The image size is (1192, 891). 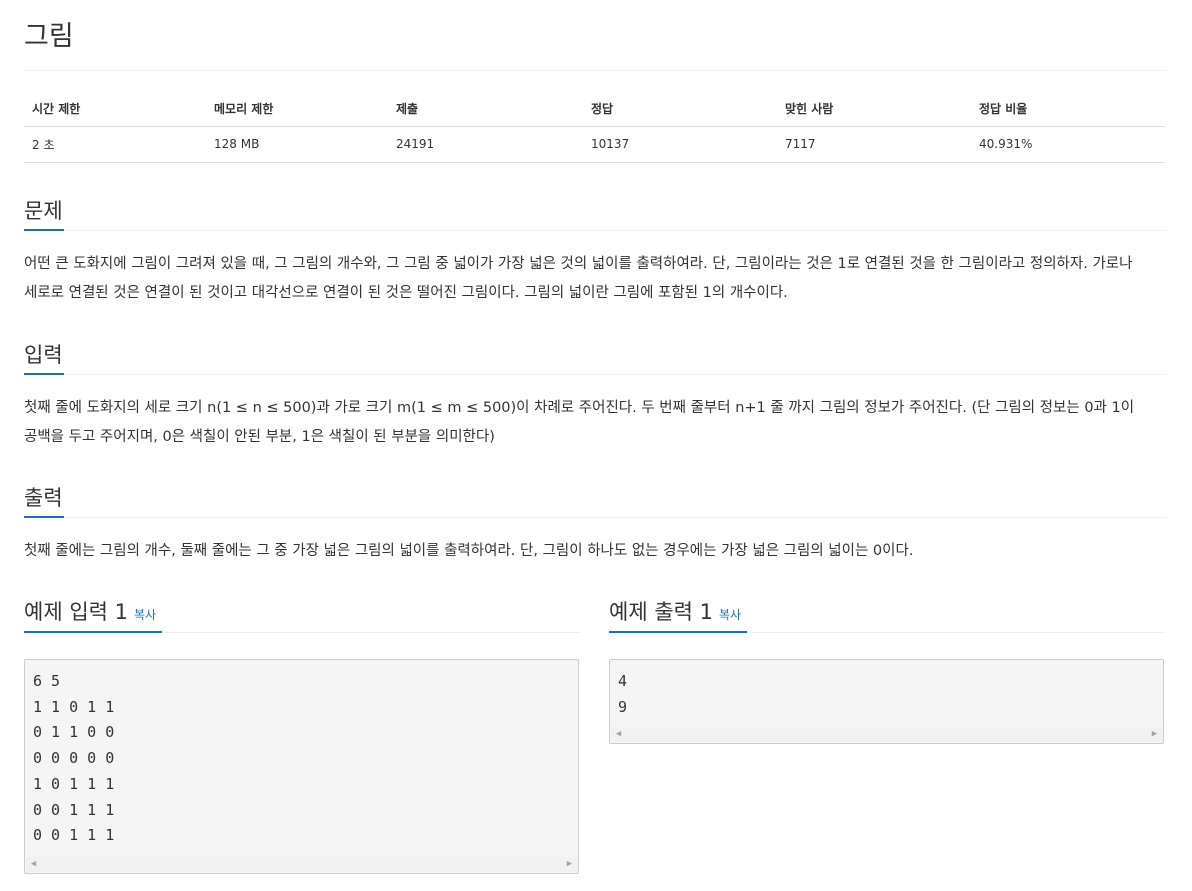 I want to click on input-heading: 입력, so click(x=43, y=355).